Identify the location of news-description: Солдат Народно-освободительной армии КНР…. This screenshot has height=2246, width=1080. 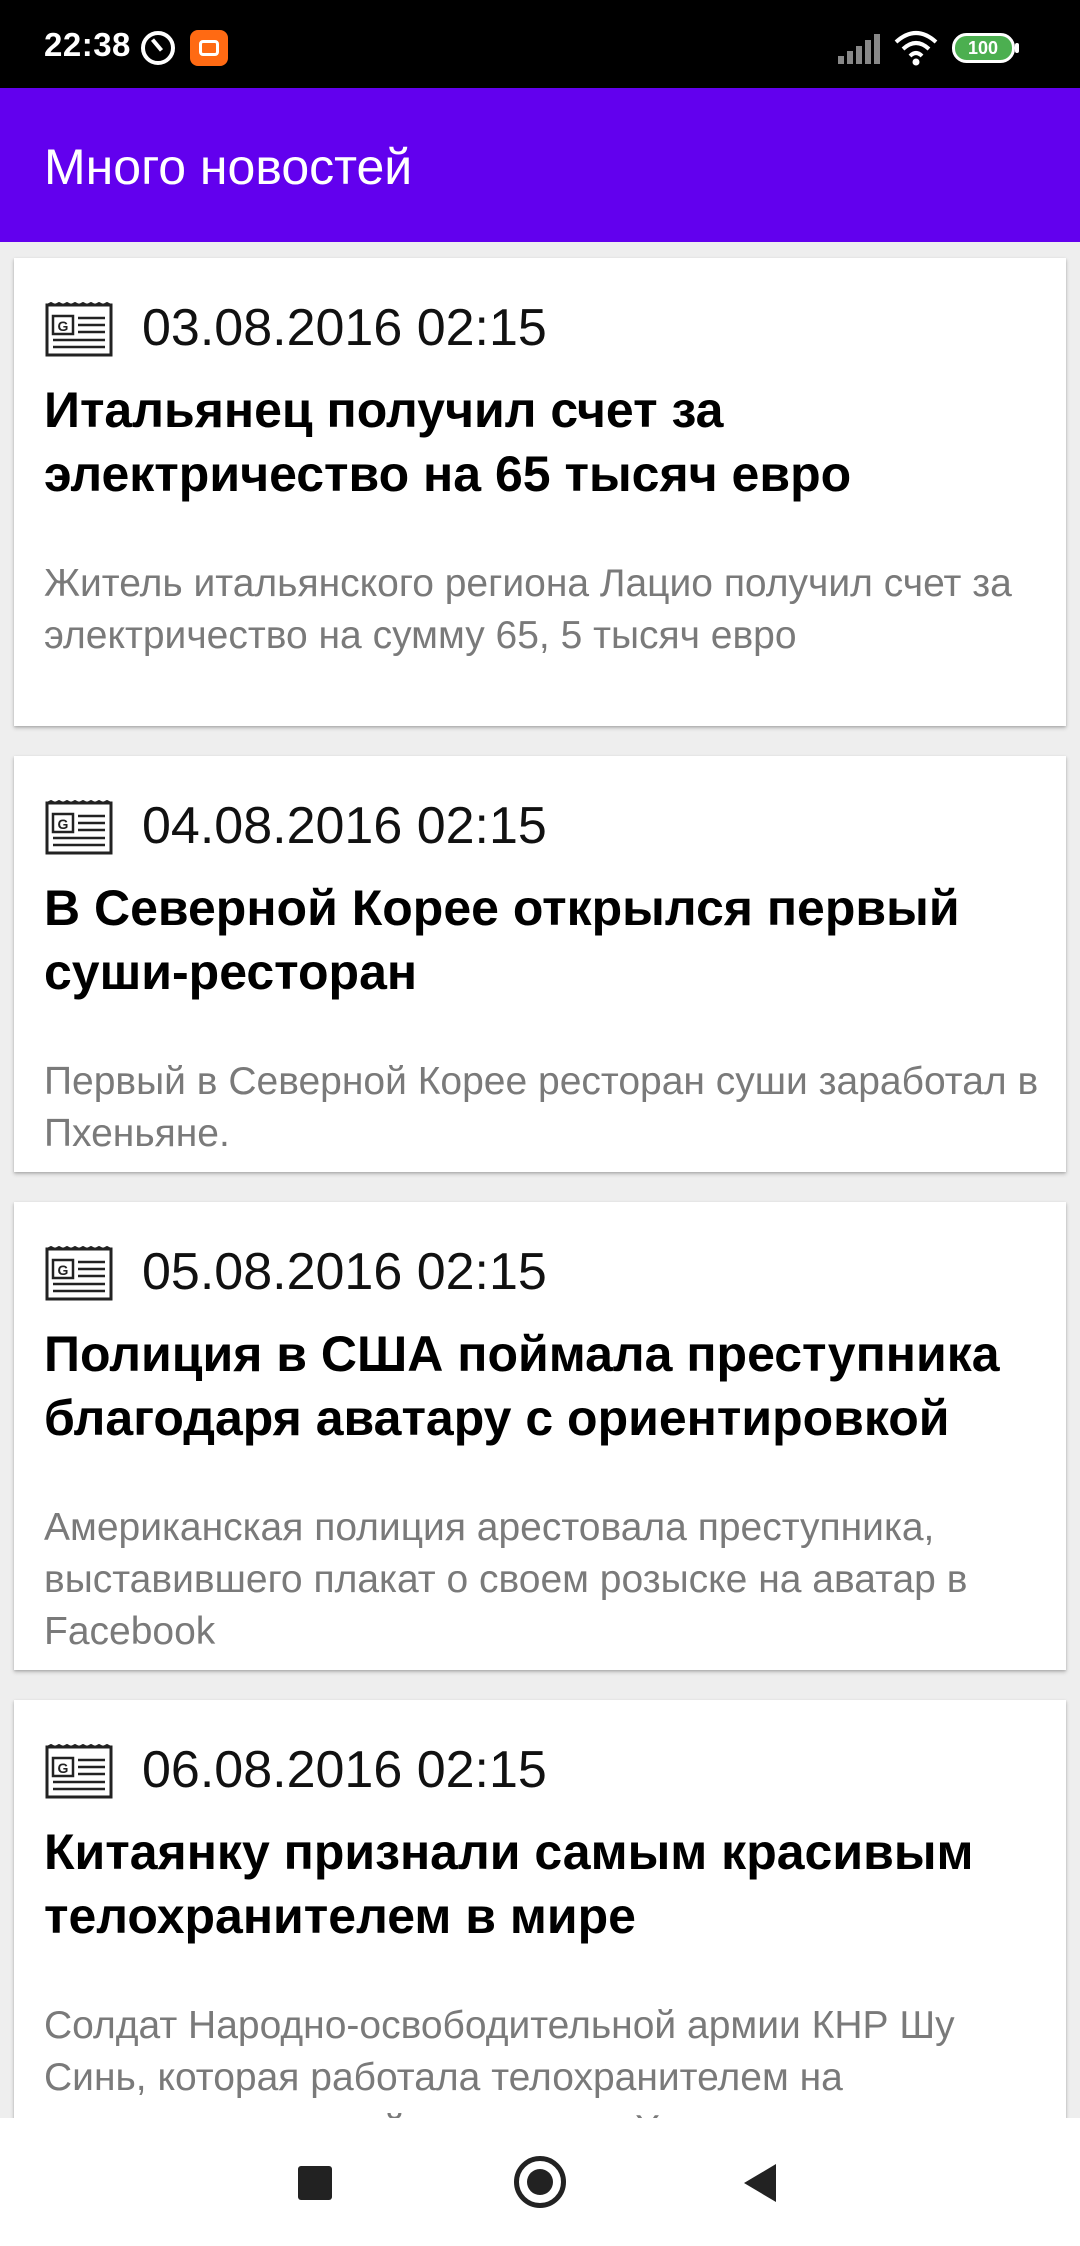
(499, 2061).